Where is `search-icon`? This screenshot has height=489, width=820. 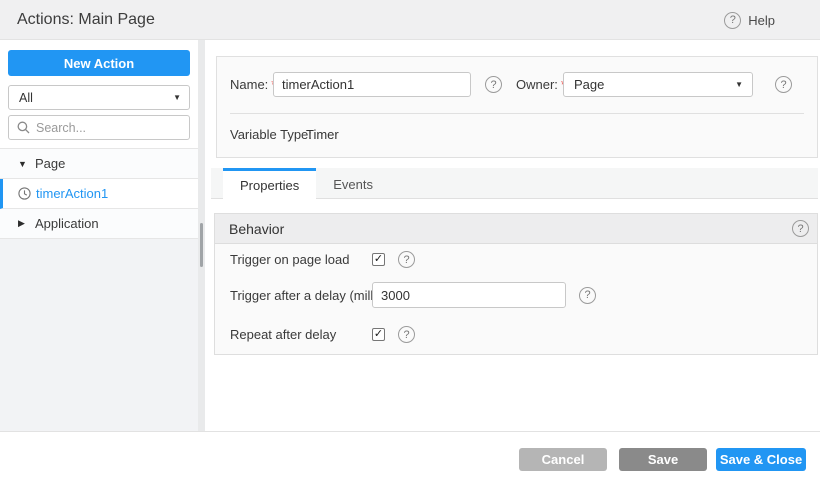 search-icon is located at coordinates (23, 127).